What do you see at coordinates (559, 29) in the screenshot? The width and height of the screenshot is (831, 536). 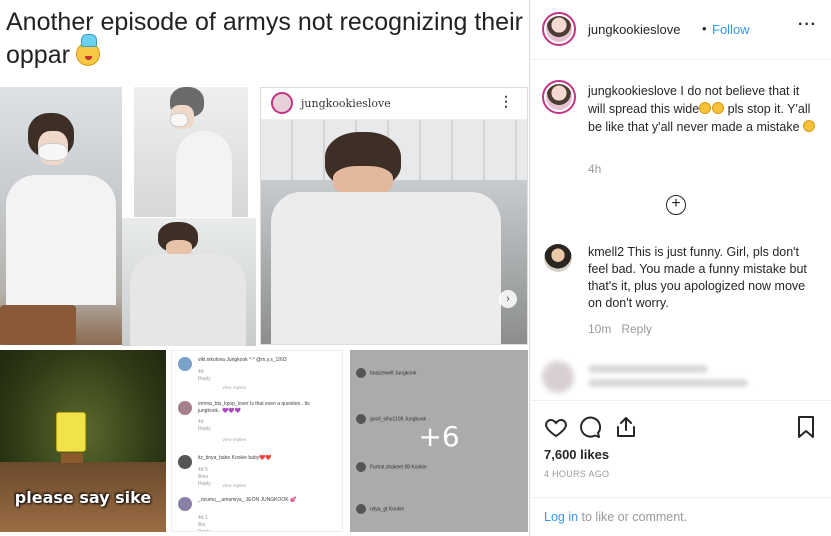 I see `author-avatar` at bounding box center [559, 29].